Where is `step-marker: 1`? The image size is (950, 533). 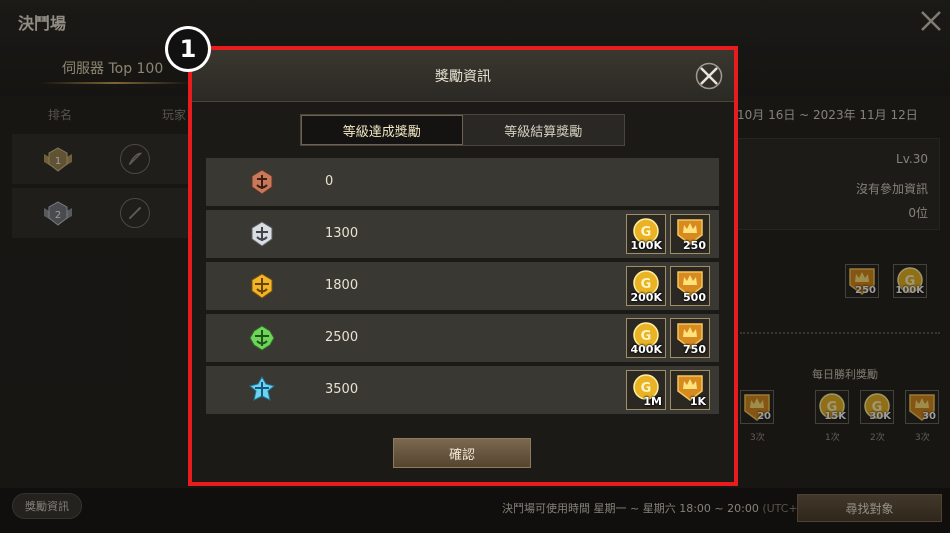
step-marker: 1 is located at coordinates (188, 49).